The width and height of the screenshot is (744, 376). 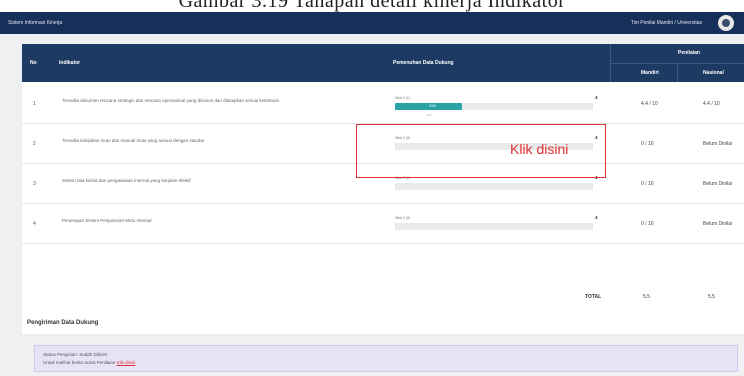 I want to click on total-label: TOTAL, so click(x=593, y=297).